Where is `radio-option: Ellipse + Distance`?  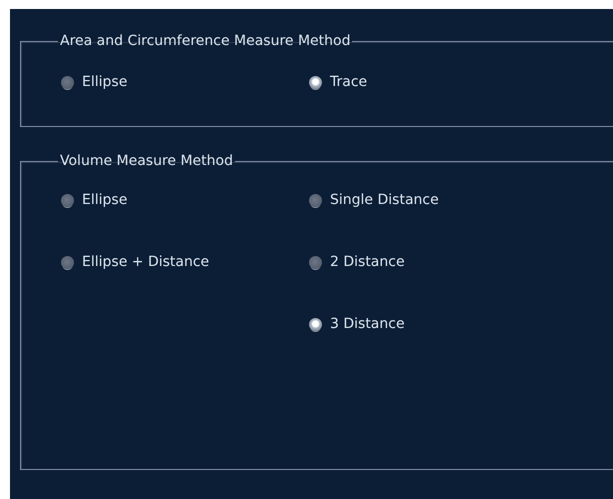 radio-option: Ellipse + Distance is located at coordinates (135, 262).